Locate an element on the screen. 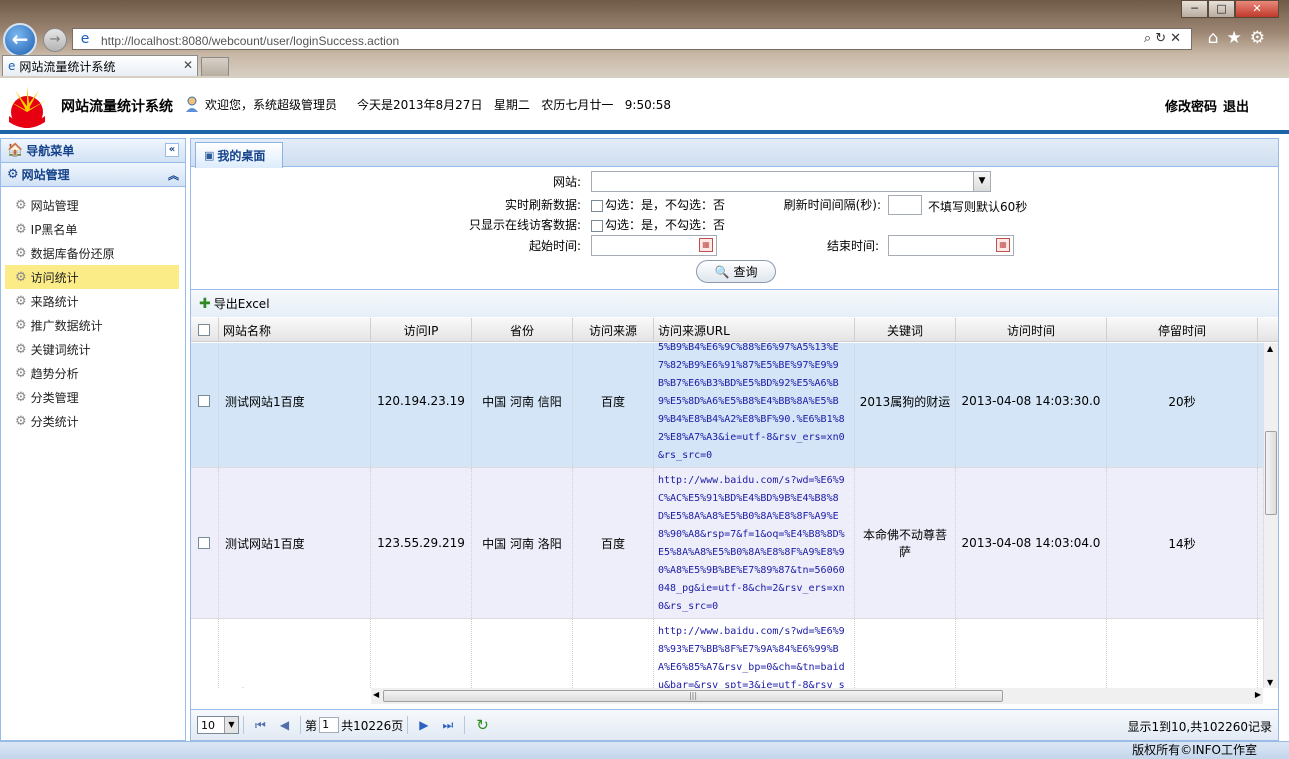 The image size is (1289, 759). sidebar-item-site-manage: ⚙ 网站管理 is located at coordinates (92, 205).